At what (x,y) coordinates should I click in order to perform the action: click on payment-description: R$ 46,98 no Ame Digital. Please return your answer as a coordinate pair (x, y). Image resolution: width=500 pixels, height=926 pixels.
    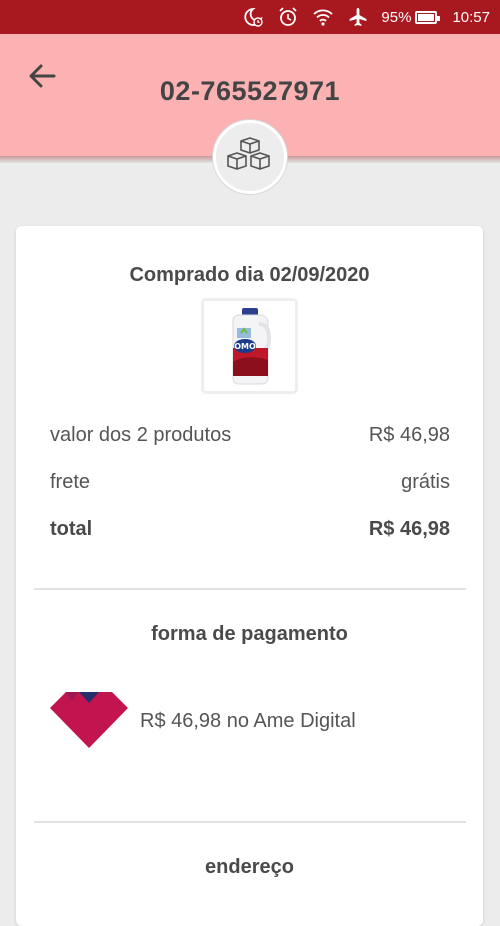
    Looking at the image, I should click on (248, 721).